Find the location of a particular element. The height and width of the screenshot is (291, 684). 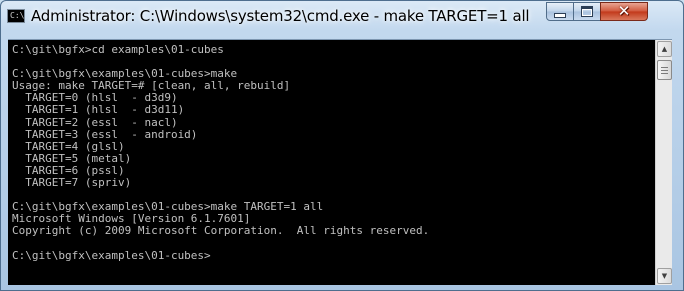

maximize-icon is located at coordinates (587, 11).